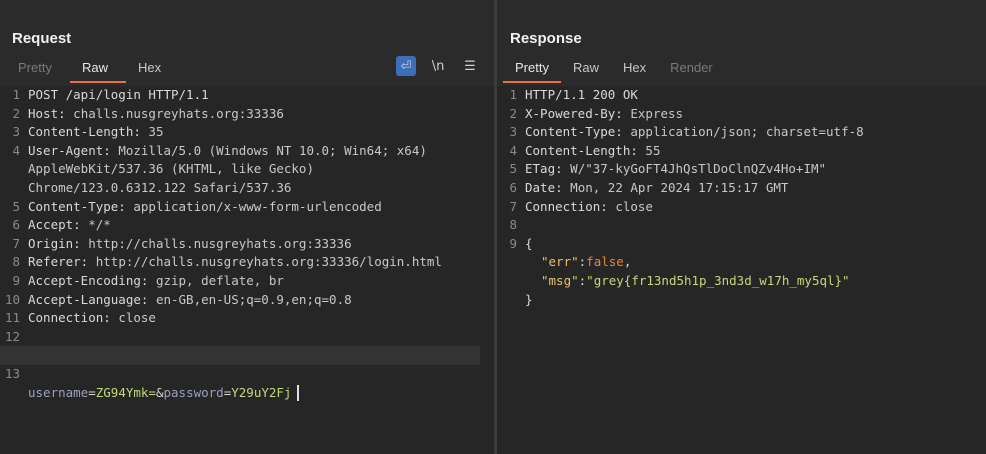 The height and width of the screenshot is (454, 986). I want to click on header-value: 55, so click(649, 150).